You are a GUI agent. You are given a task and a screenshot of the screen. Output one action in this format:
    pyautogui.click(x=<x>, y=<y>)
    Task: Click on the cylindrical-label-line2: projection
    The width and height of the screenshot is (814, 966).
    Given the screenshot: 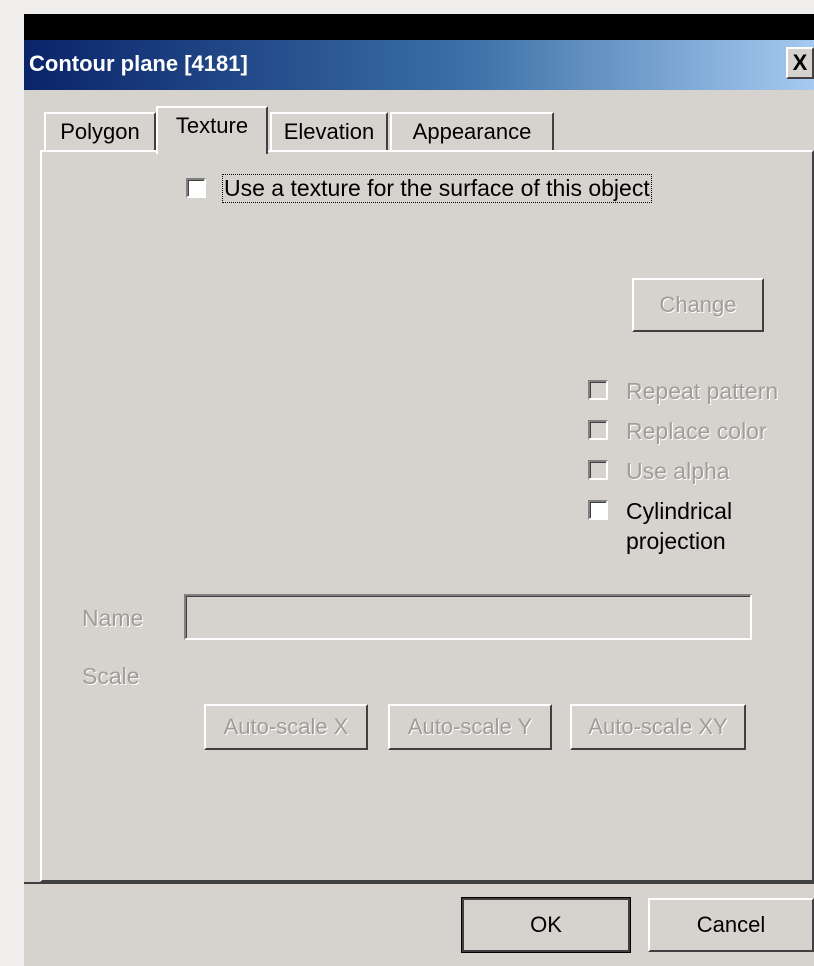 What is the action you would take?
    pyautogui.click(x=676, y=541)
    